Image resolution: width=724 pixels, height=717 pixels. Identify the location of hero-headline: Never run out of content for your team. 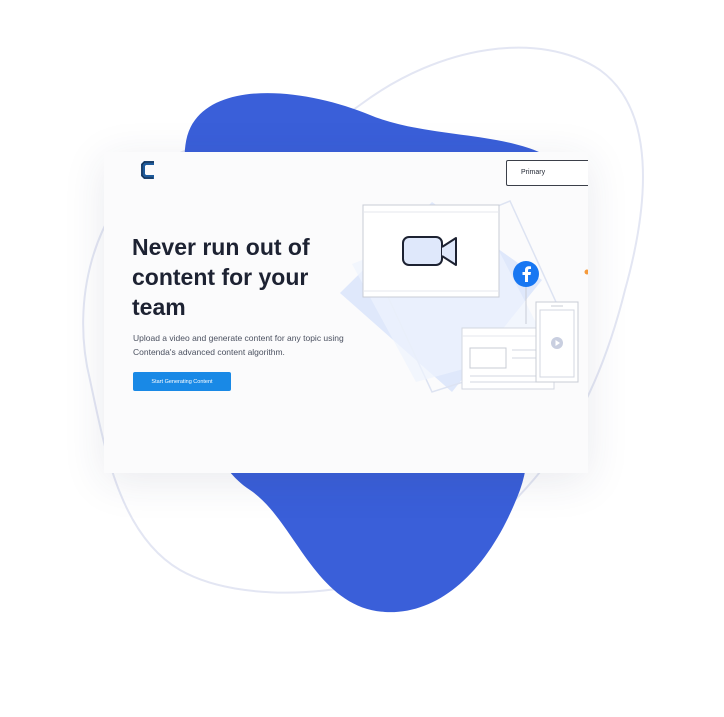
(221, 277).